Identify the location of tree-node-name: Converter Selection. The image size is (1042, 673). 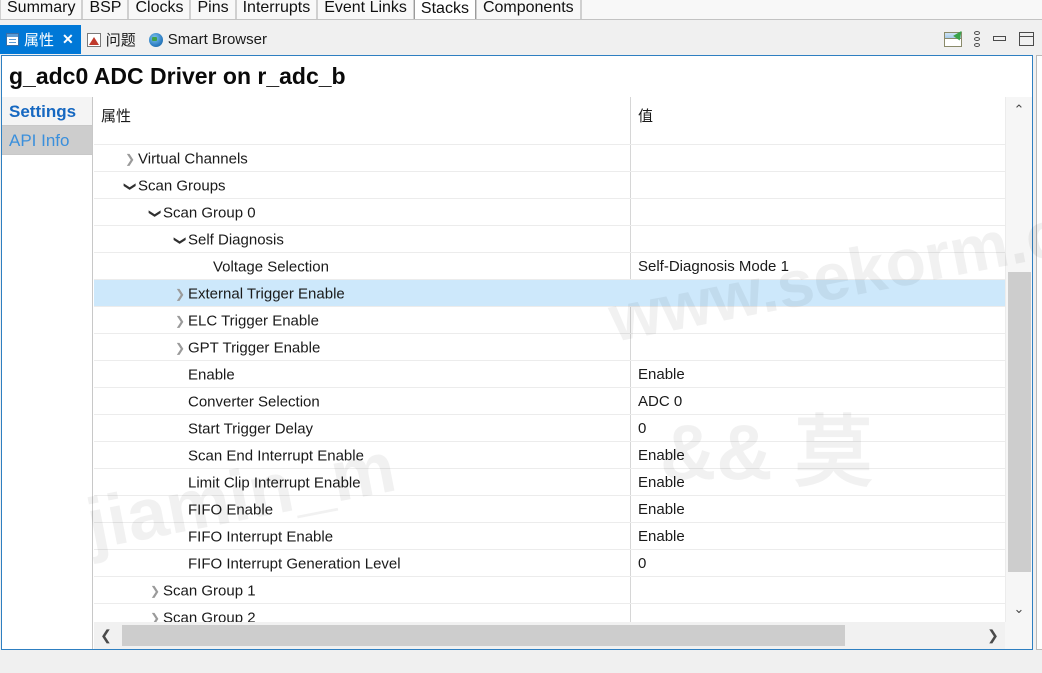
(254, 402).